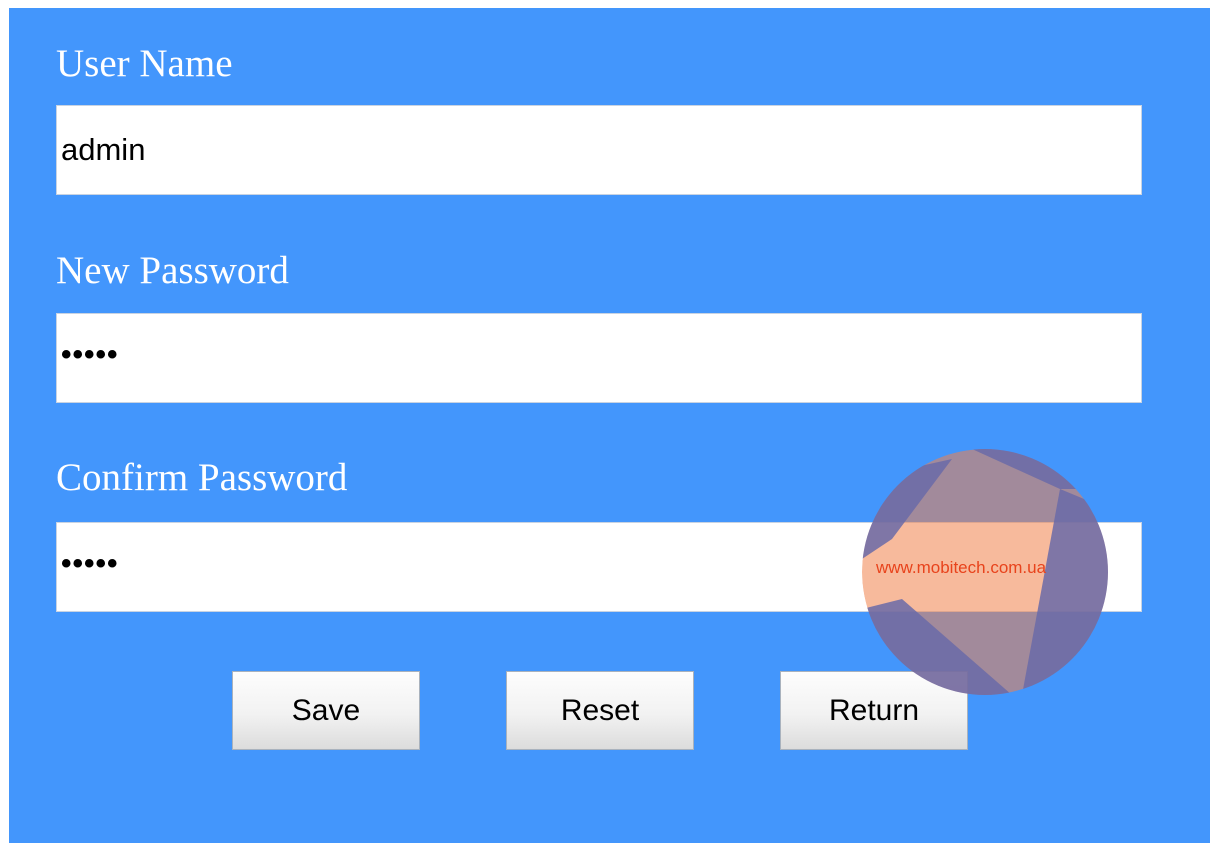  What do you see at coordinates (599, 567) in the screenshot?
I see `confirm-password-input: •••••` at bounding box center [599, 567].